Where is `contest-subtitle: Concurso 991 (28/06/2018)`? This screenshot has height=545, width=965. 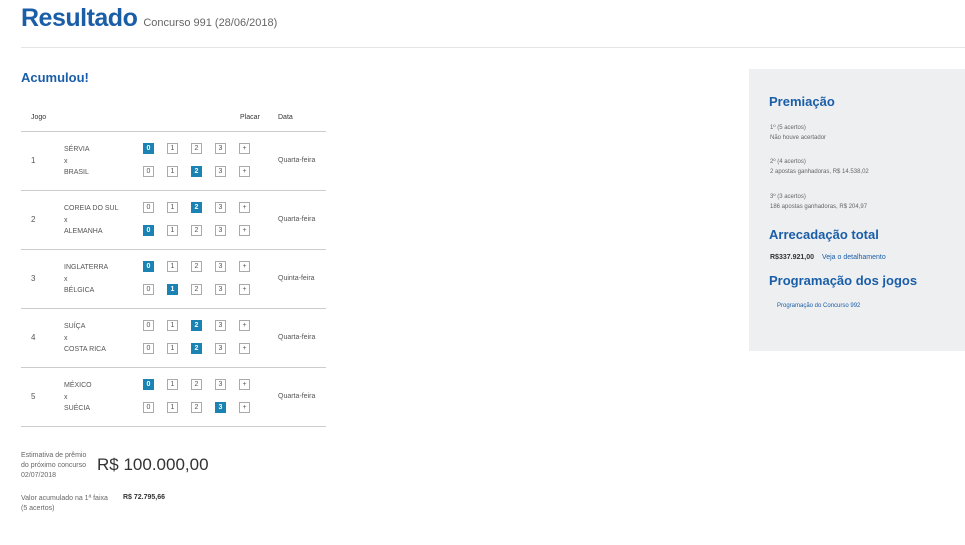
contest-subtitle: Concurso 991 (28/06/2018) is located at coordinates (210, 23).